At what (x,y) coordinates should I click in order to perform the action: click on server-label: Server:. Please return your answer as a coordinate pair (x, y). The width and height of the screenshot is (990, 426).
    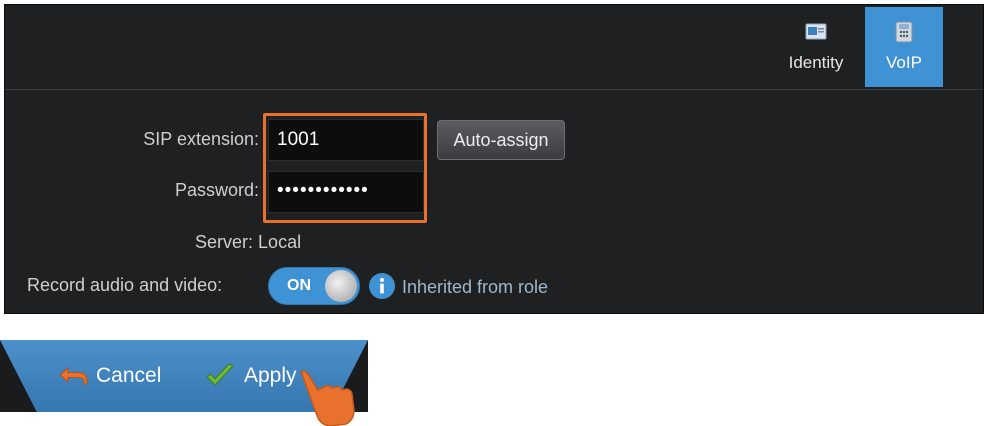
    Looking at the image, I should click on (224, 242).